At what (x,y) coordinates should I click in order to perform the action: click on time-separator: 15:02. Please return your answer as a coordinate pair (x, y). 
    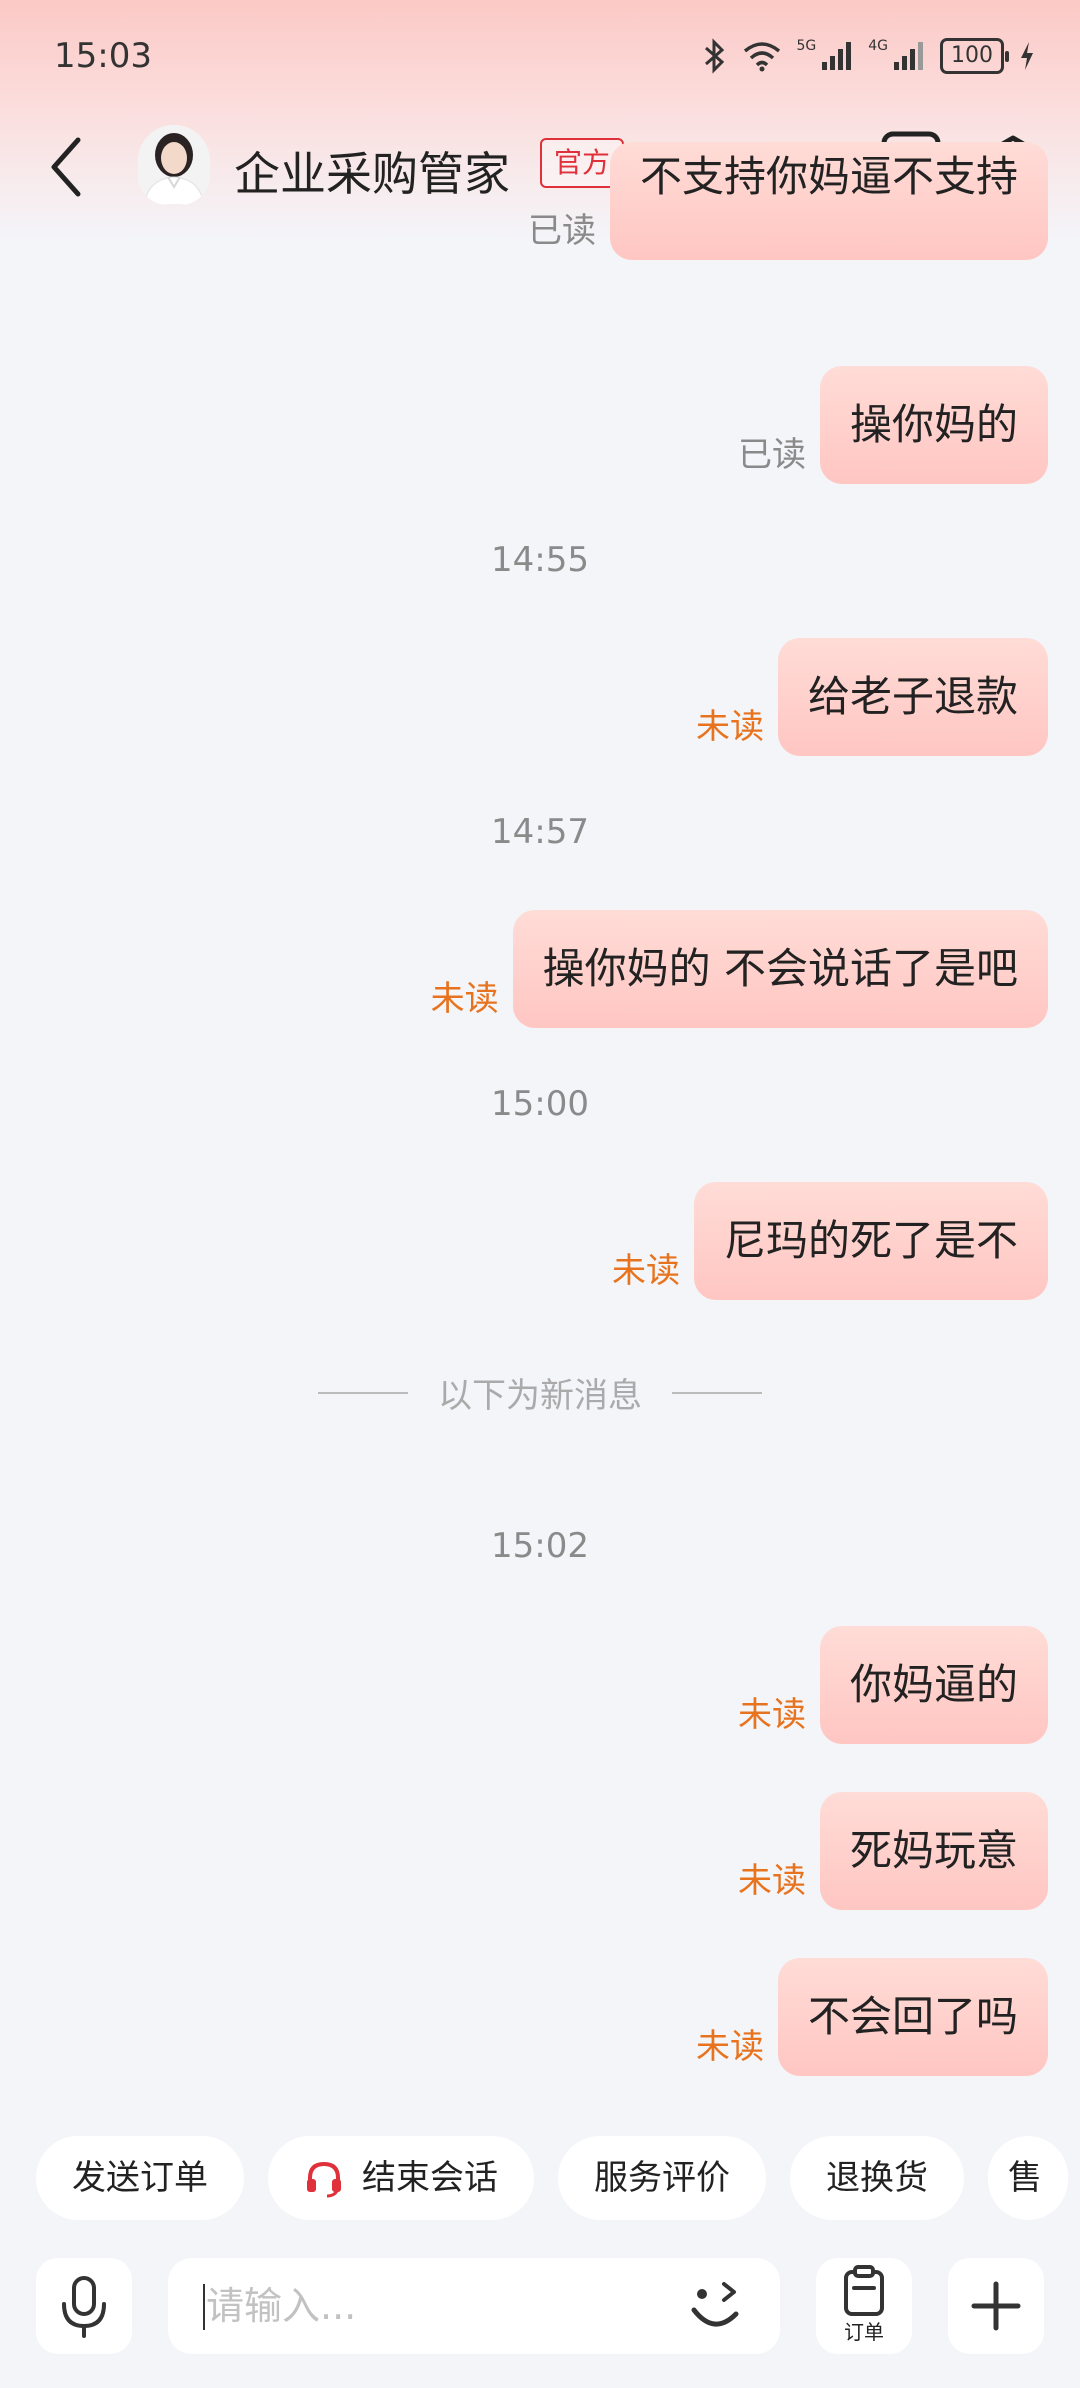
    Looking at the image, I should click on (540, 1546).